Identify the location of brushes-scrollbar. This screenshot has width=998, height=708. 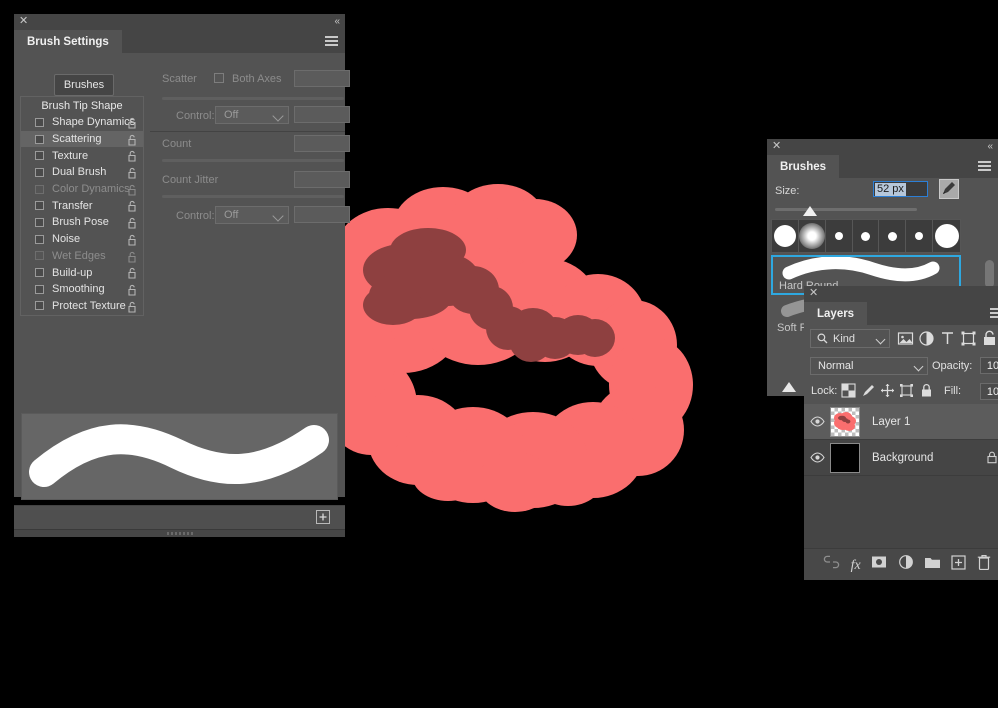
(989, 274).